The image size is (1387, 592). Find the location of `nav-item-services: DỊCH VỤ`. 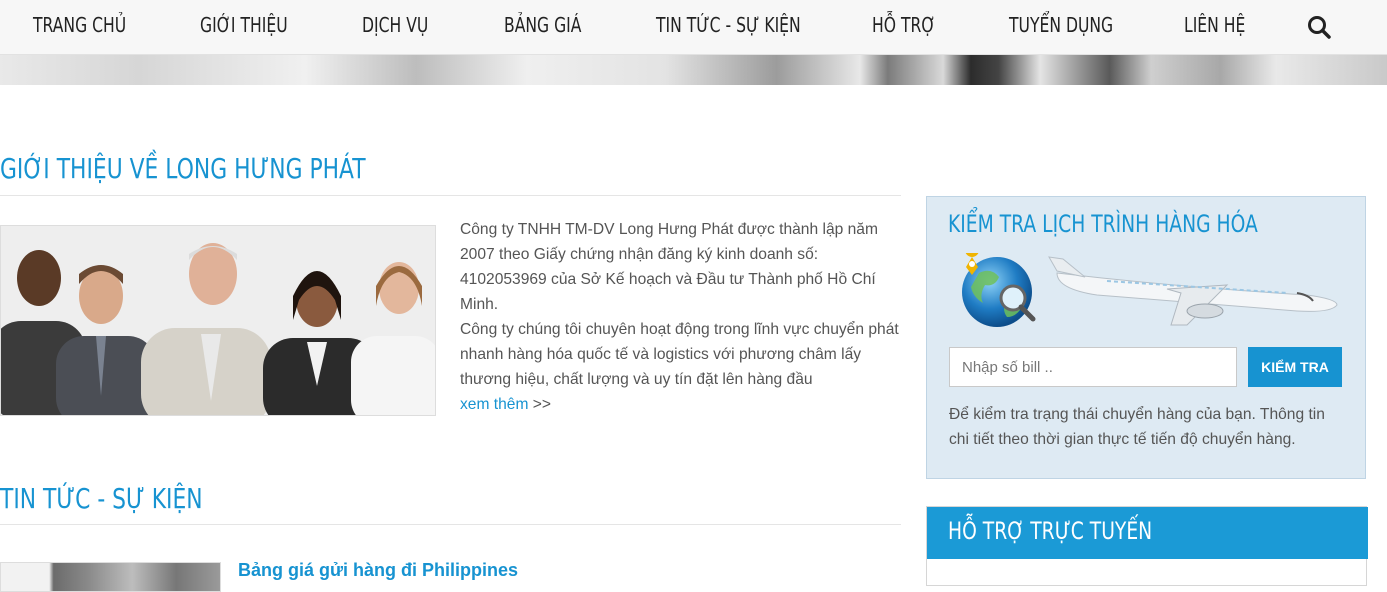

nav-item-services: DỊCH VỤ is located at coordinates (404, 25).